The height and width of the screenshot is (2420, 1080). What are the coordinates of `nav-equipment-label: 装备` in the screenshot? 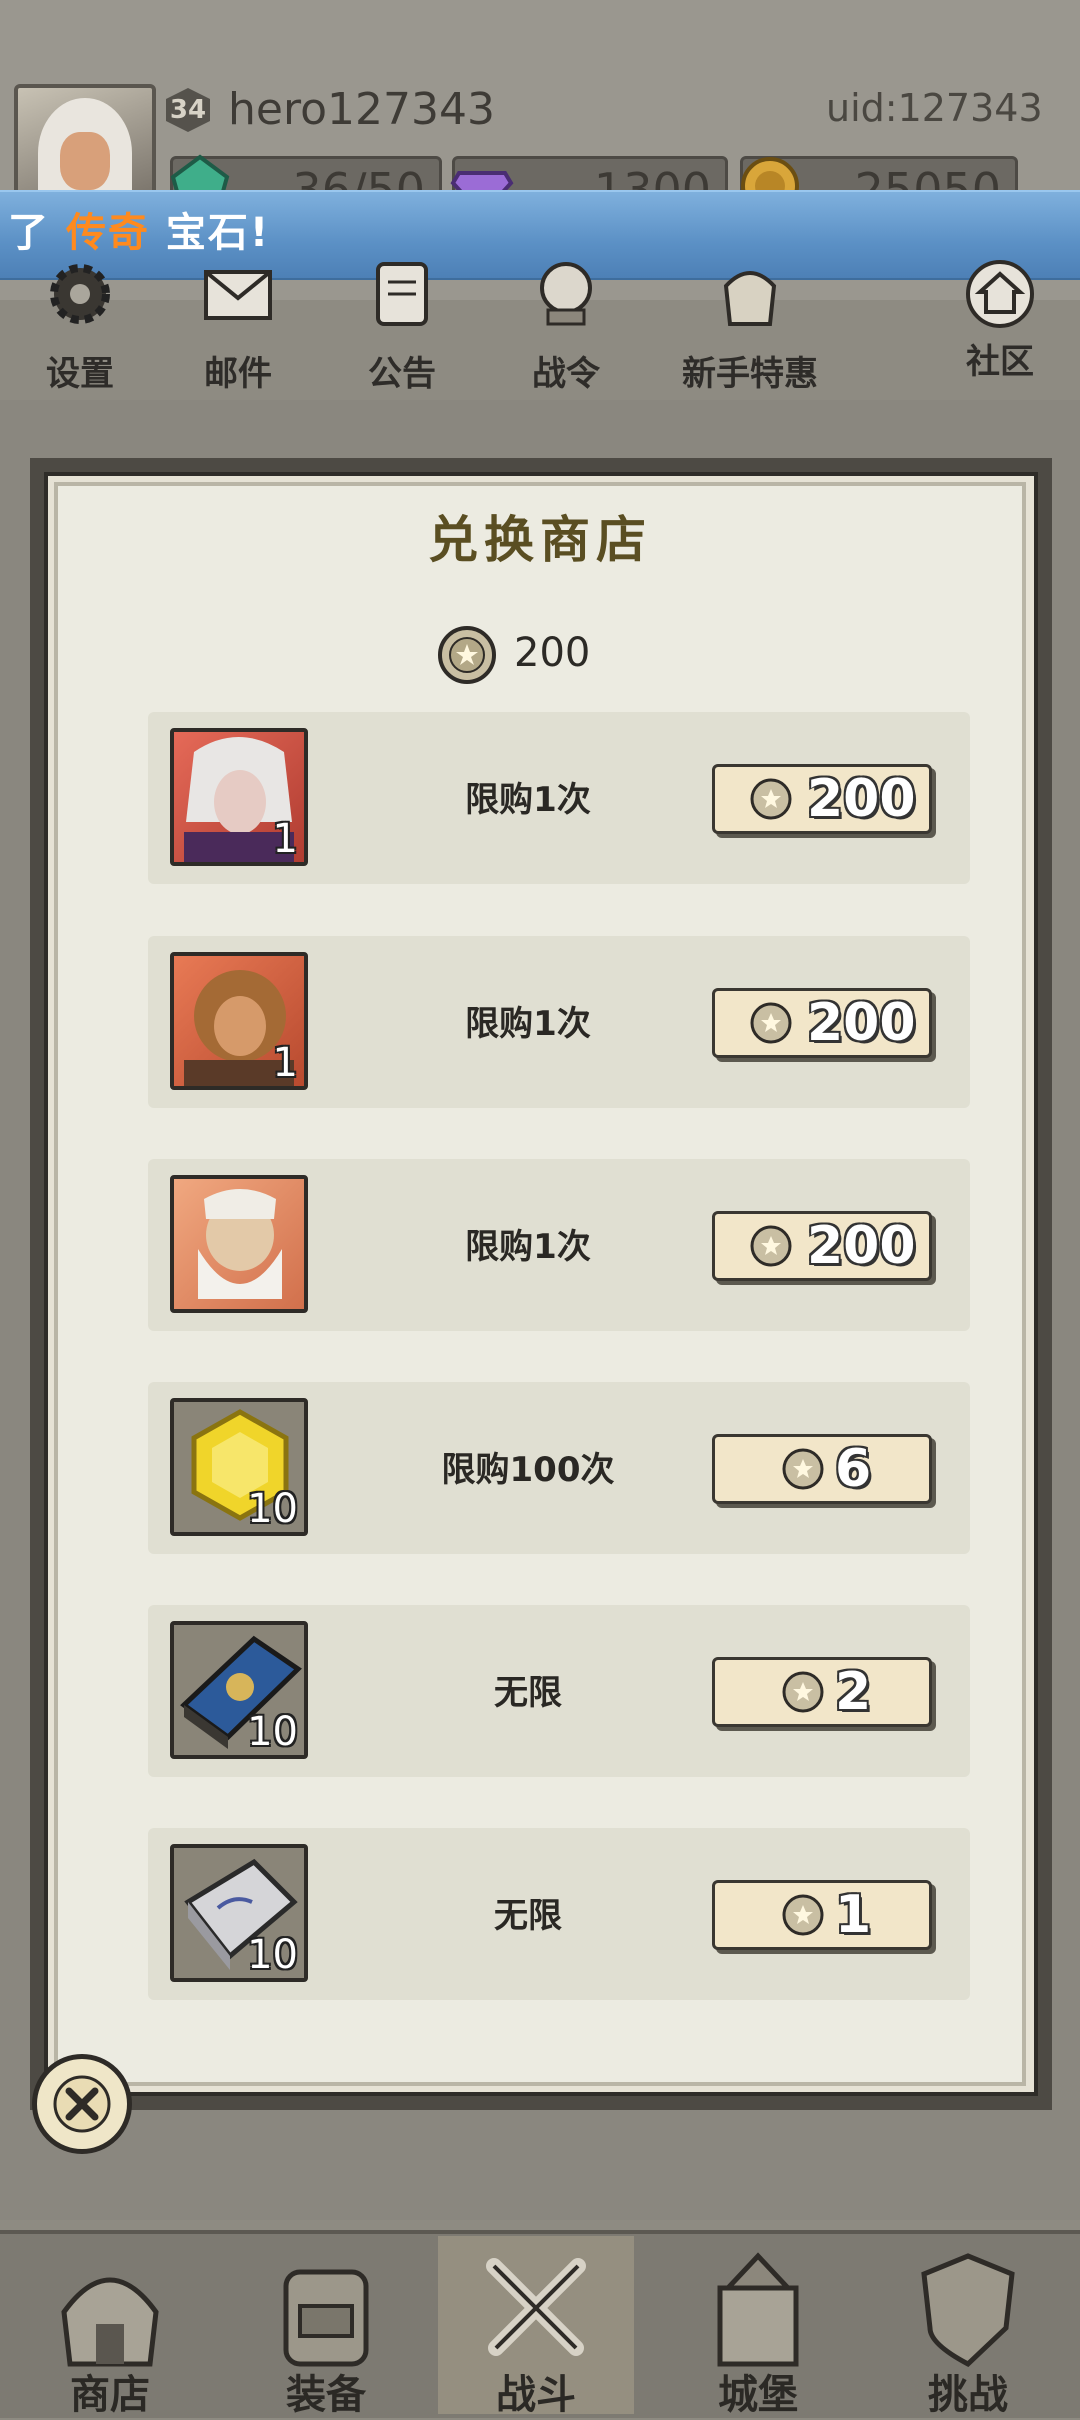 It's located at (326, 2395).